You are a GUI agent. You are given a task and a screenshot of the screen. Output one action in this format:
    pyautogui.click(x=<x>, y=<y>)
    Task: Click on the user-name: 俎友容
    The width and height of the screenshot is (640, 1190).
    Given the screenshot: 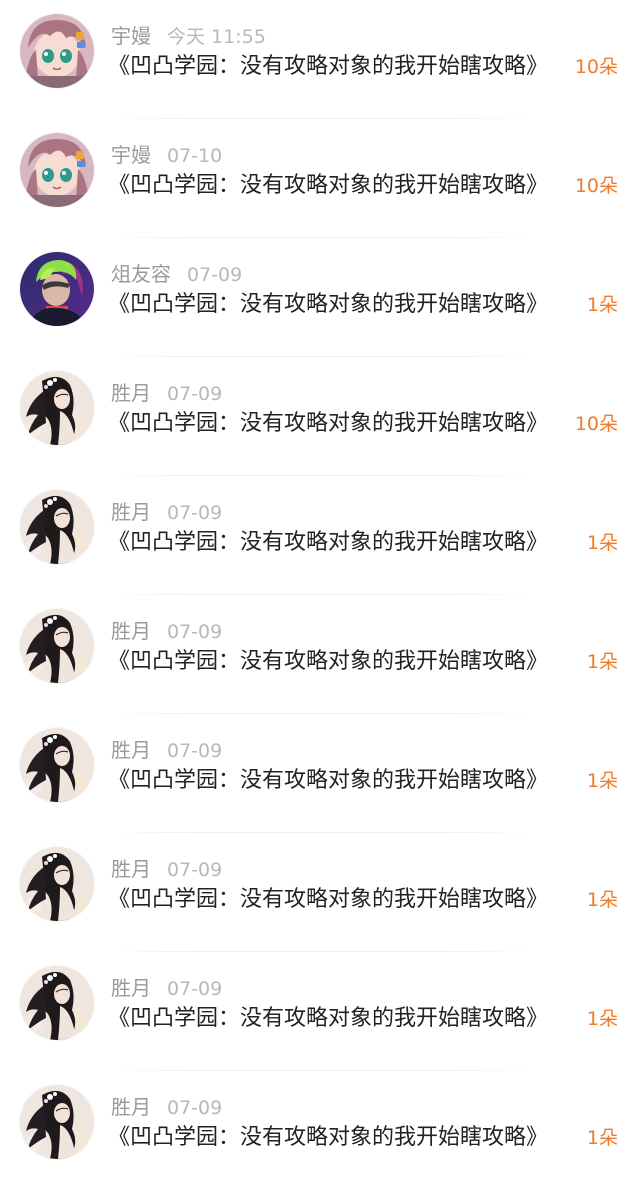 What is the action you would take?
    pyautogui.click(x=141, y=274)
    